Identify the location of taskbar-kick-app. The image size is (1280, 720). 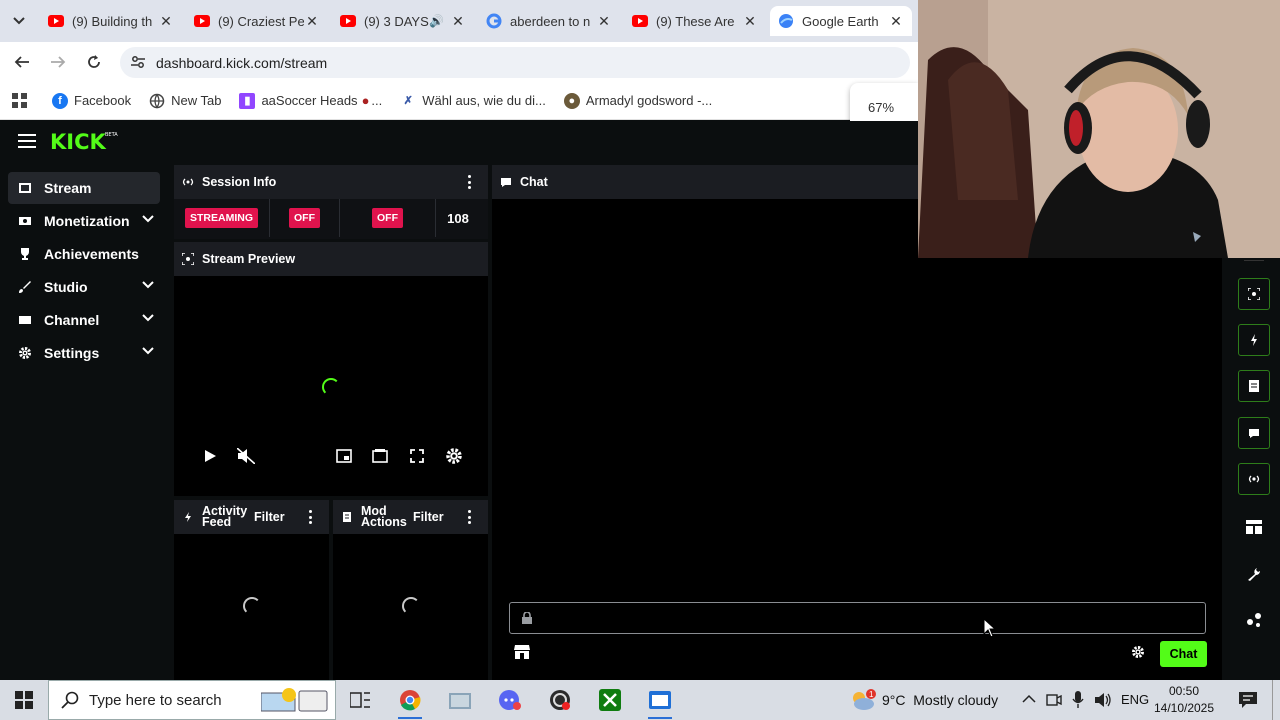
(660, 701).